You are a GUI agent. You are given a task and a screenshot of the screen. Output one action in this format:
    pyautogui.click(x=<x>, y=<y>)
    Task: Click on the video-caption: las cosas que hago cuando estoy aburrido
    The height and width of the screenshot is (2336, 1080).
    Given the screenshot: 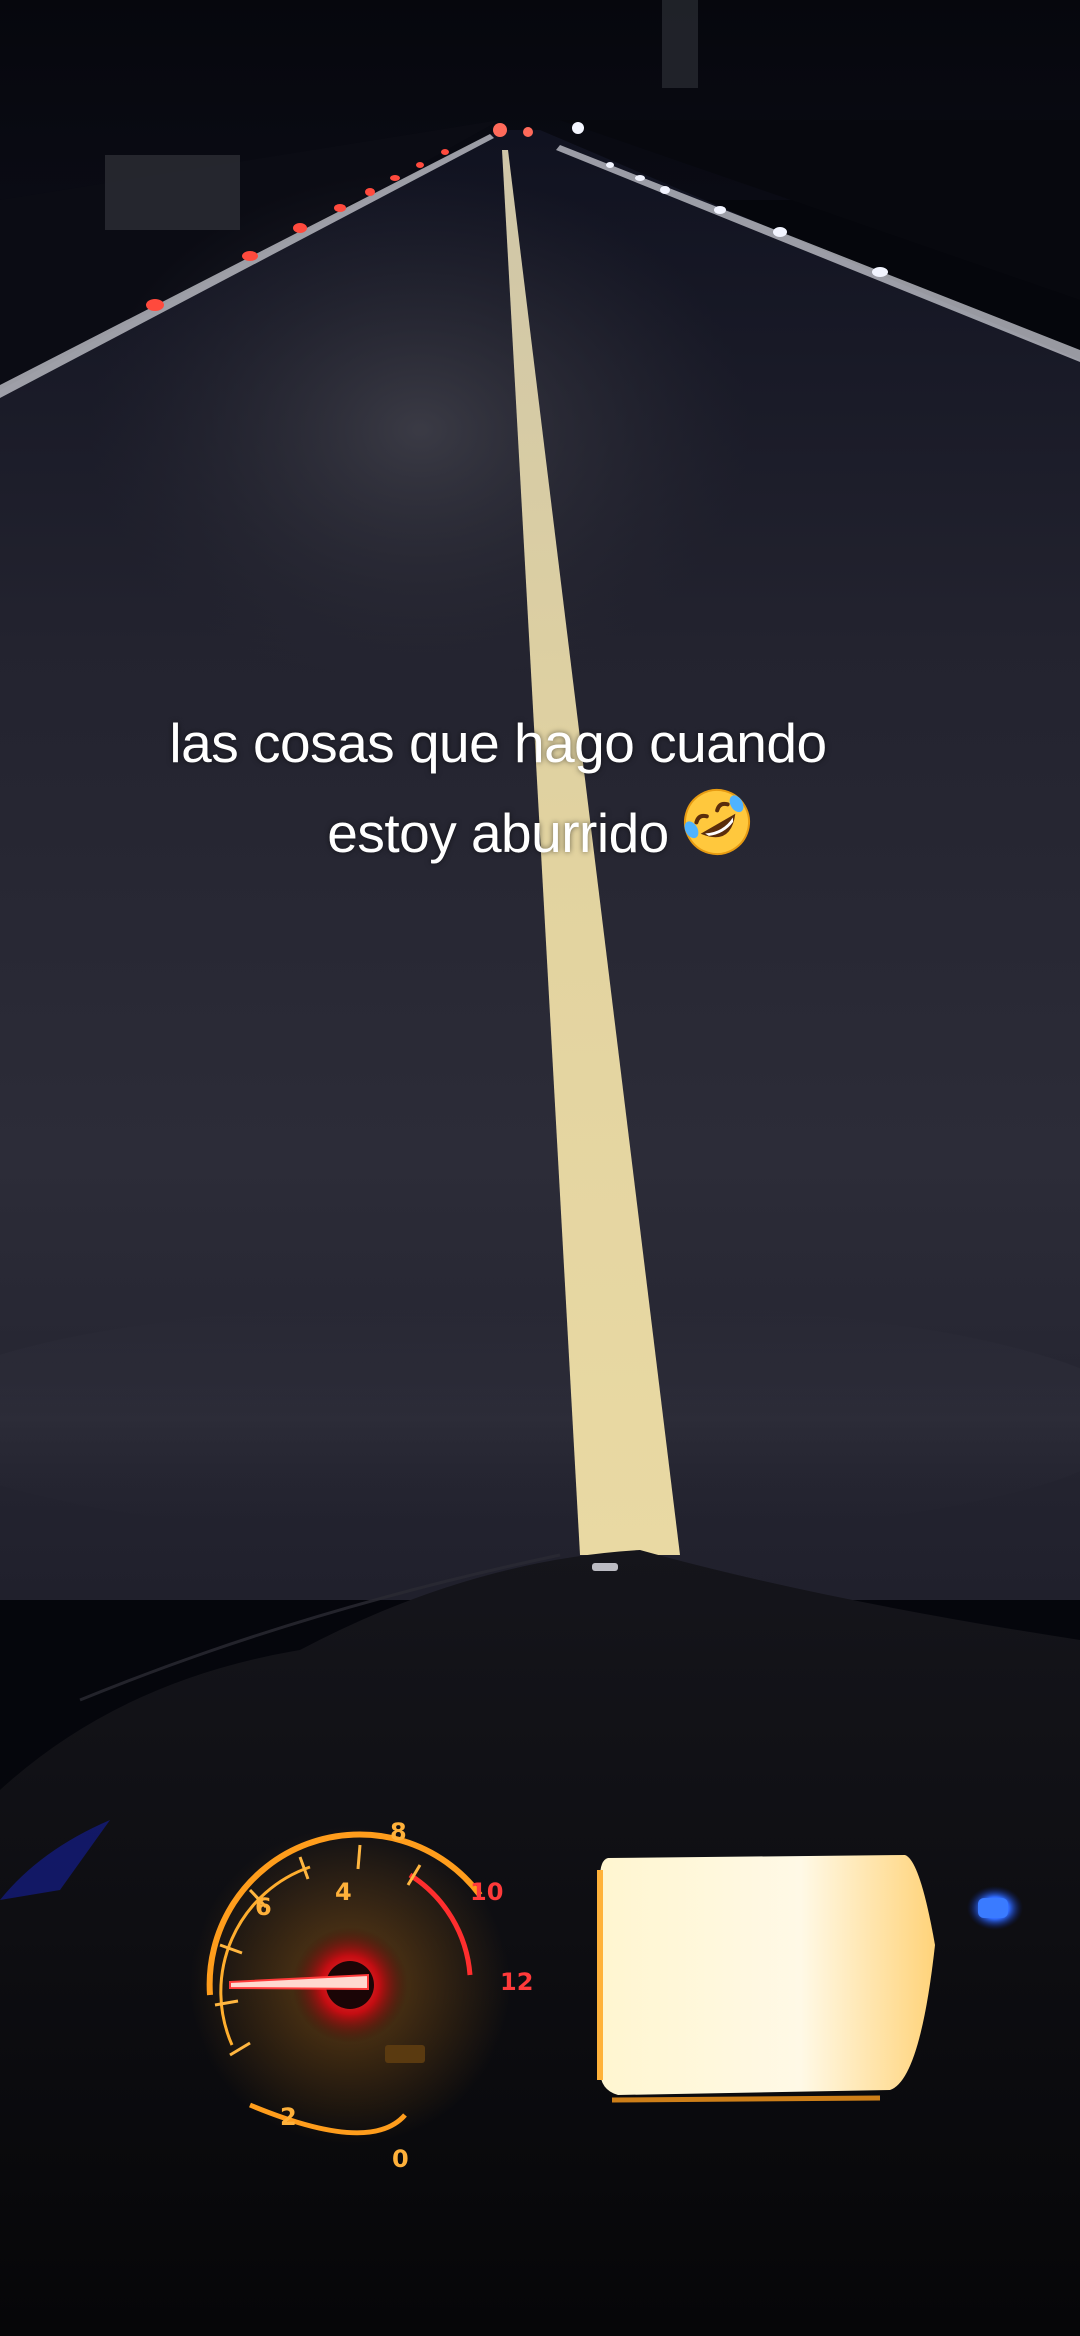 What is the action you would take?
    pyautogui.click(x=540, y=791)
    